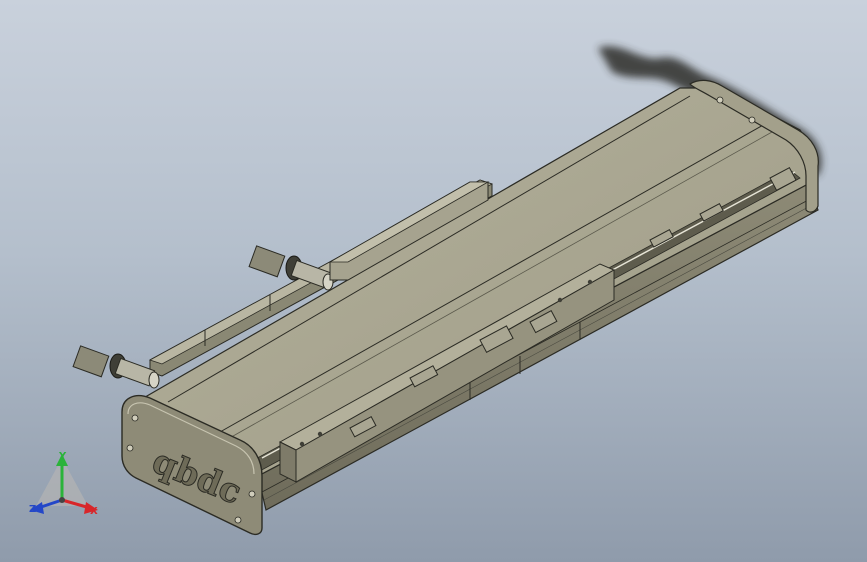  I want to click on motor-connector-lower, so click(116, 367).